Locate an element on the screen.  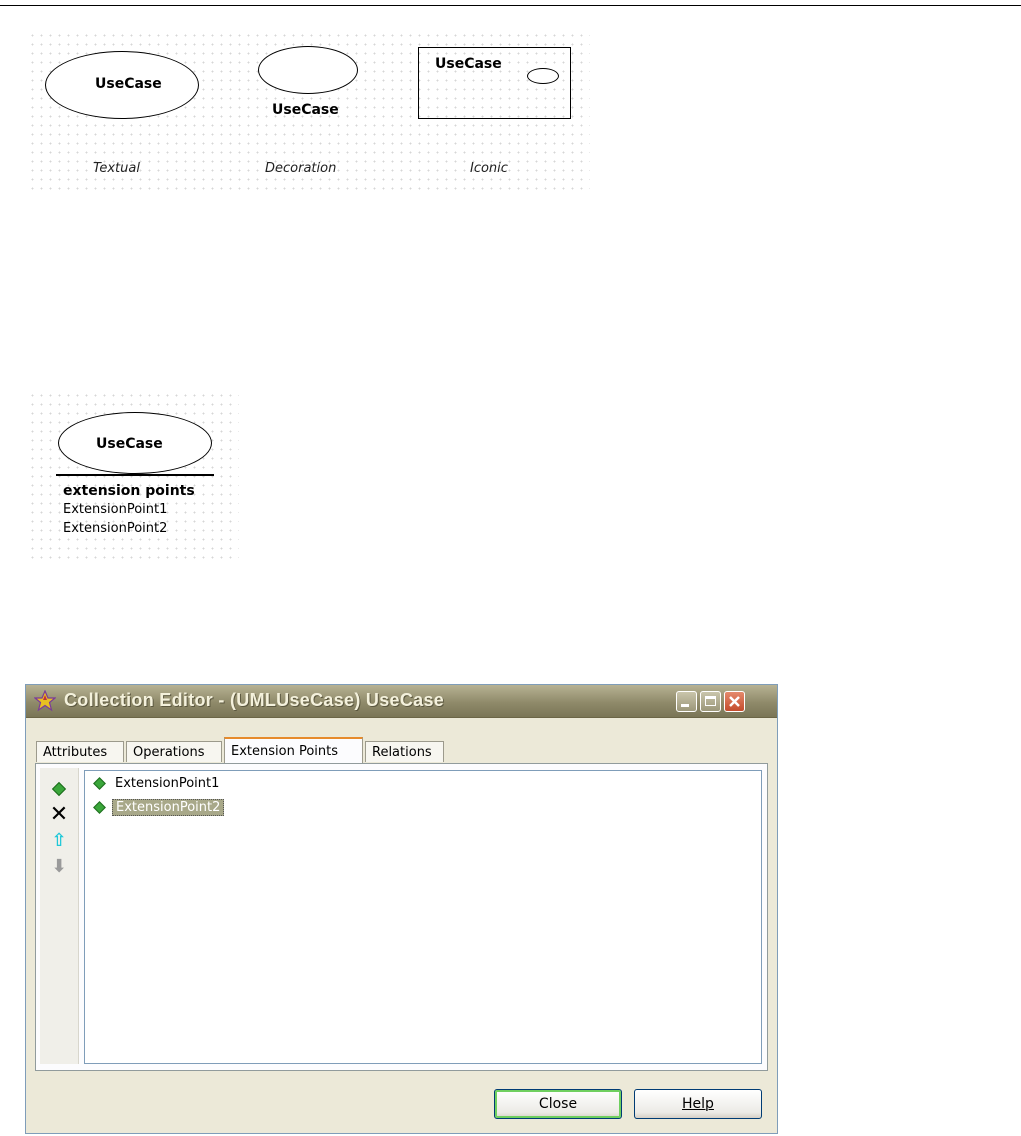
list-item: ExtensionPoint1 is located at coordinates (157, 783).